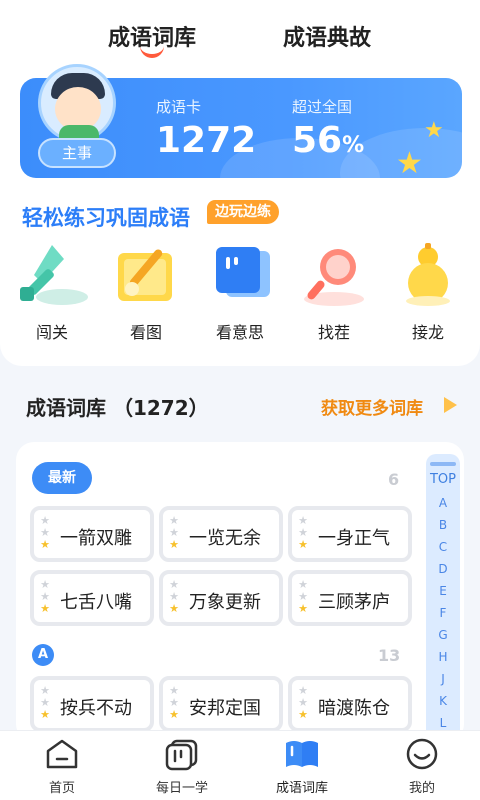 This screenshot has width=480, height=800. Describe the element at coordinates (240, 275) in the screenshot. I see `card-stack-icon` at that location.